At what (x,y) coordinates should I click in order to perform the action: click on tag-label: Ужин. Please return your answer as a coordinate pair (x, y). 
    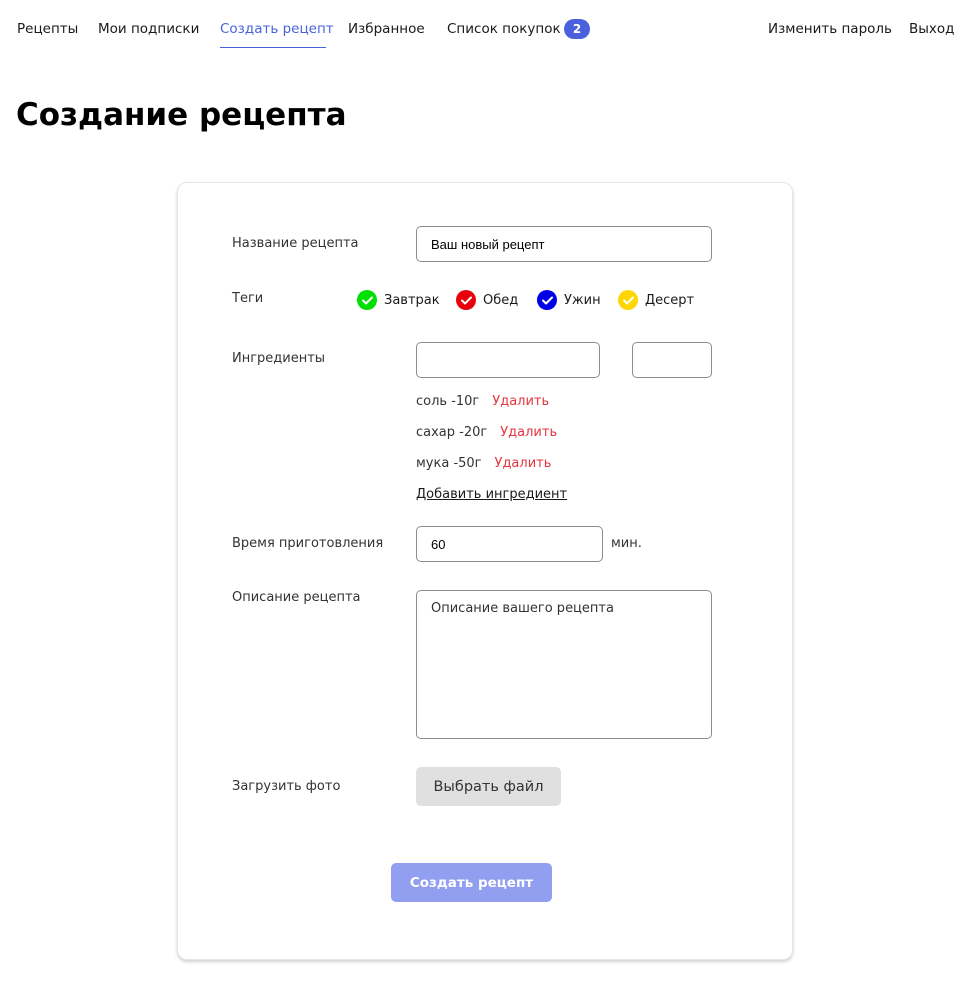
    Looking at the image, I should click on (582, 300).